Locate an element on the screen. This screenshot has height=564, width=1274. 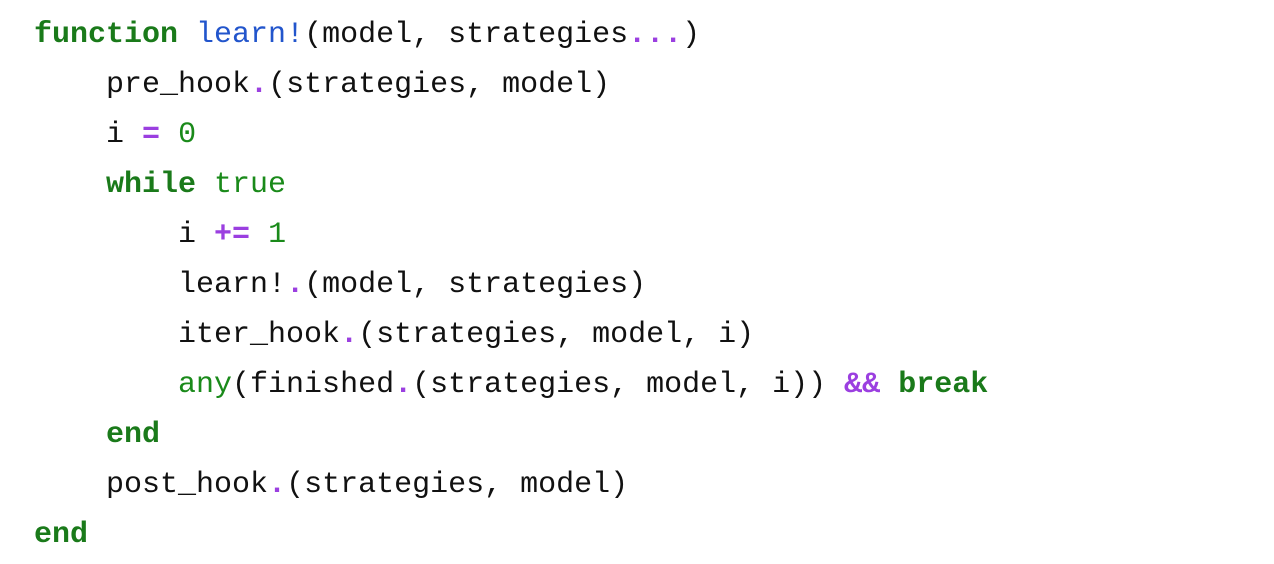
code-line: i += 1 is located at coordinates (511, 235).